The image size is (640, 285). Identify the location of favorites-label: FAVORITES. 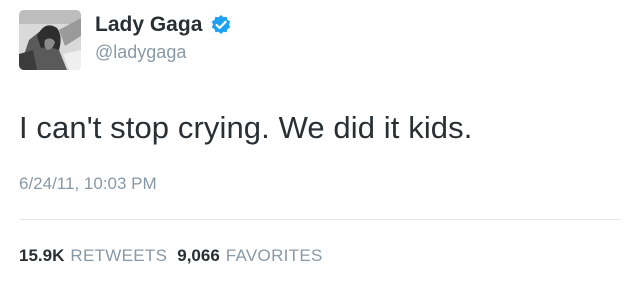
(274, 255).